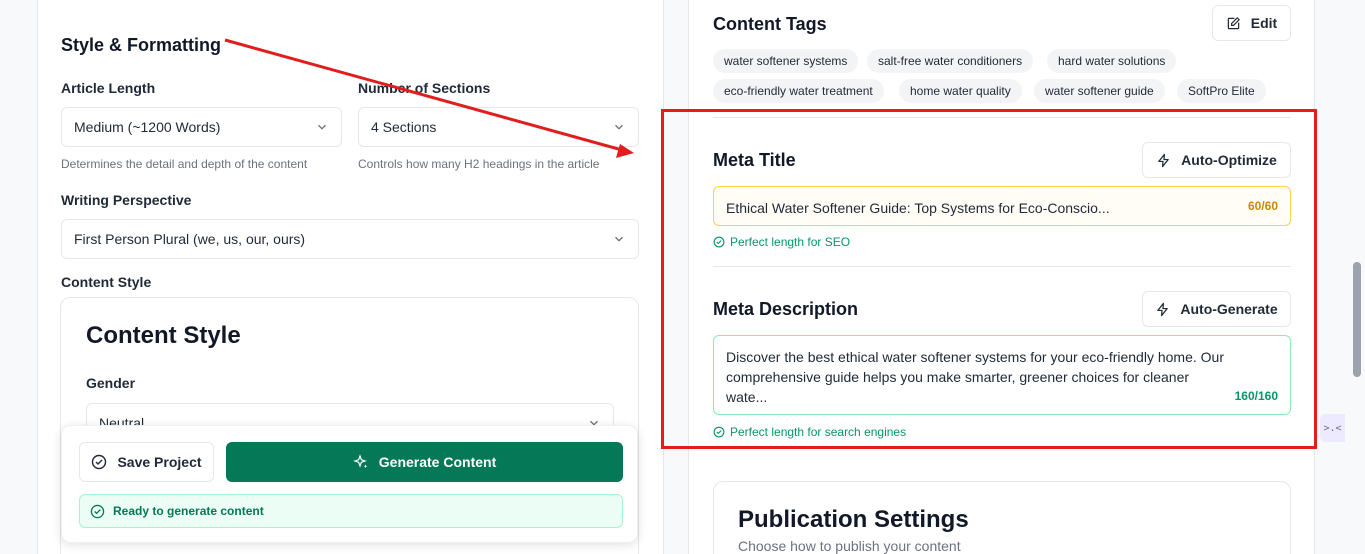  I want to click on scrollbar-thumb, so click(1357, 319).